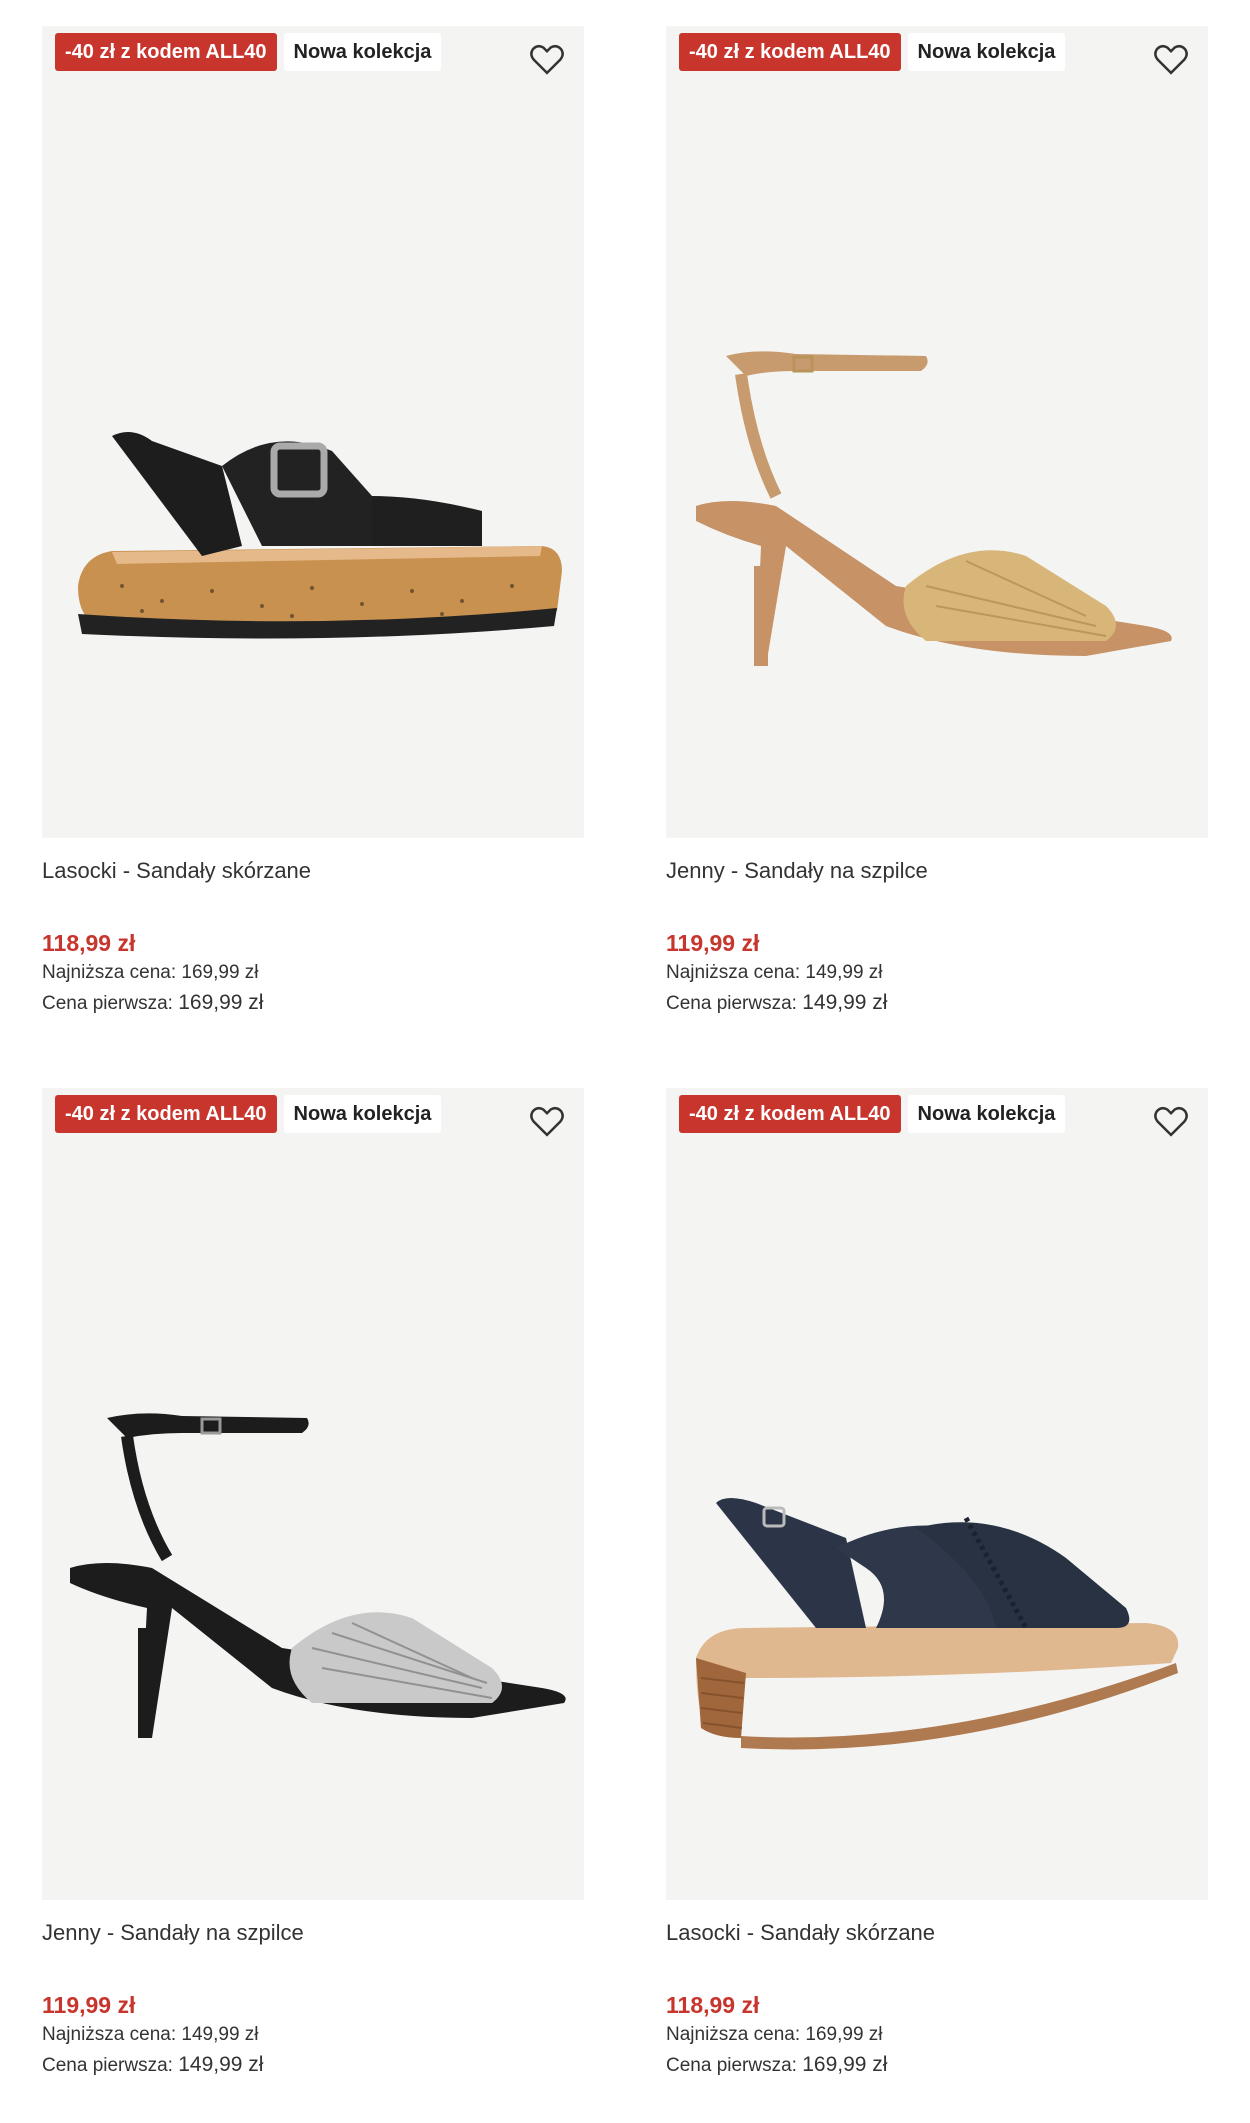 The image size is (1250, 2123). What do you see at coordinates (320, 535) in the screenshot?
I see `black-platform-sandal-image` at bounding box center [320, 535].